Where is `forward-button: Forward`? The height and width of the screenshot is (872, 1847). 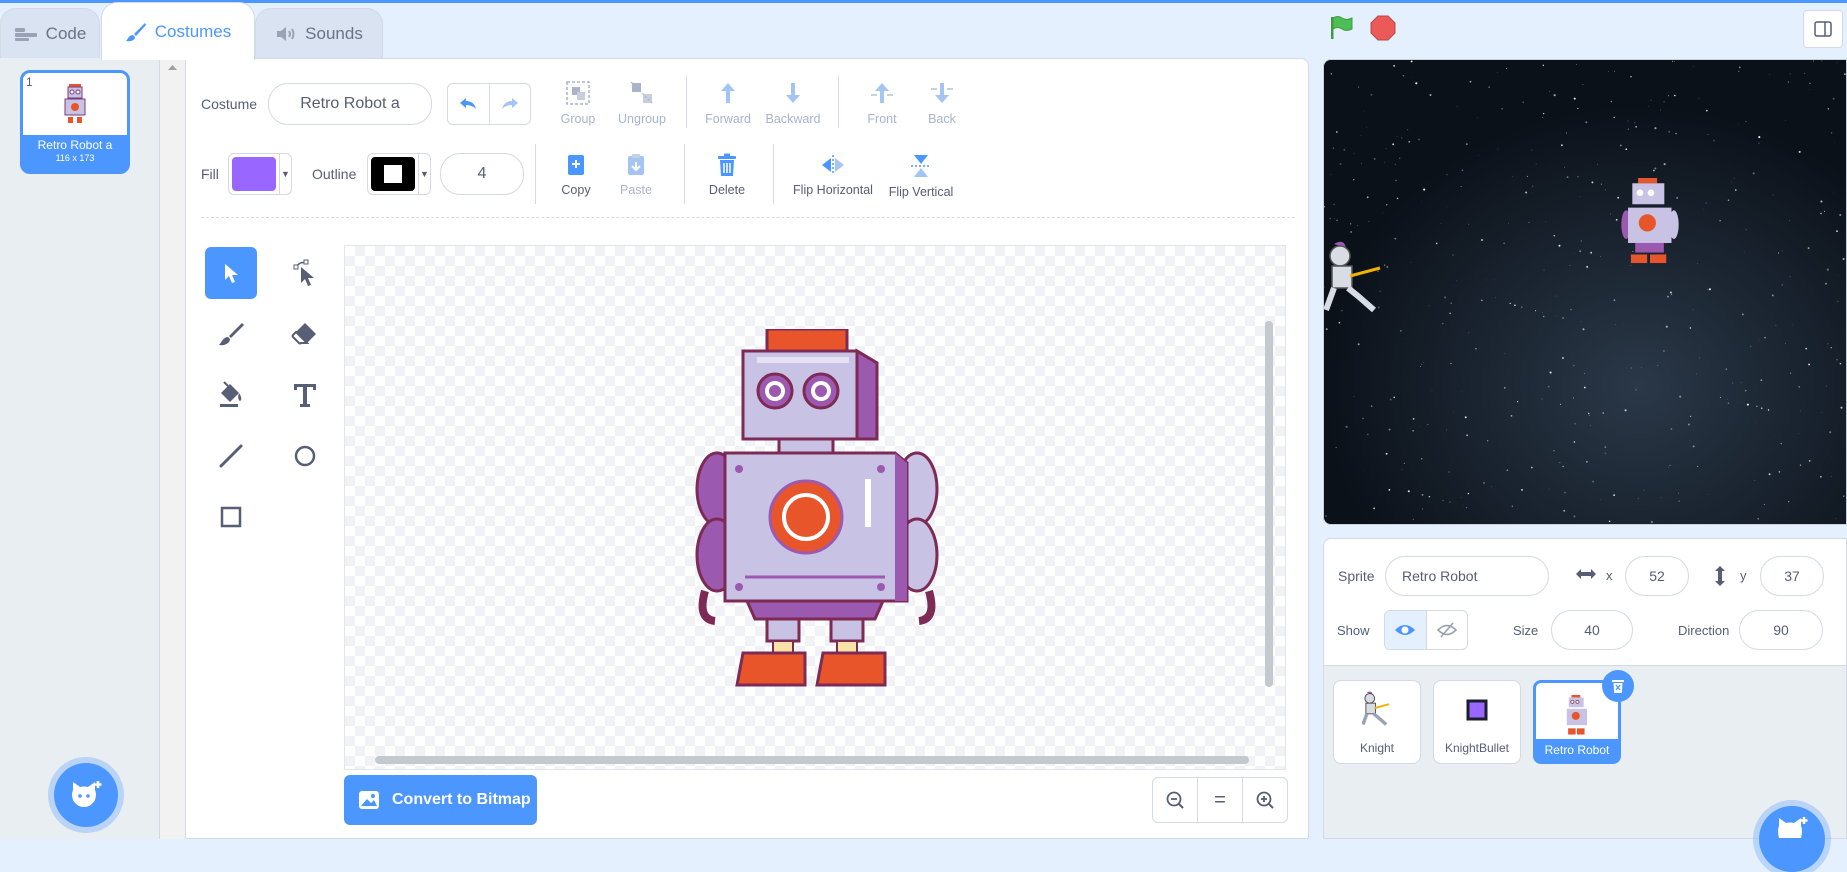
forward-button: Forward is located at coordinates (728, 103).